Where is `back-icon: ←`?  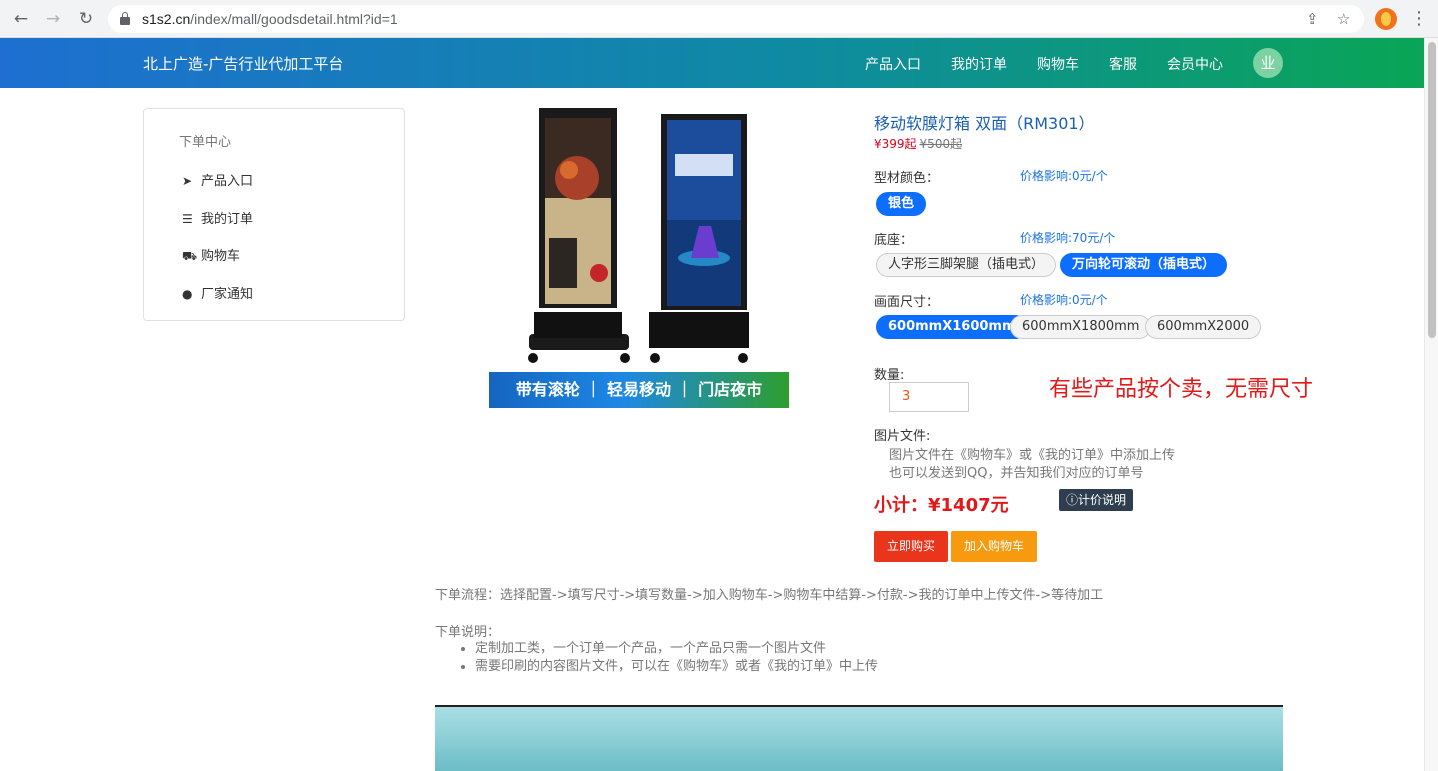 back-icon: ← is located at coordinates (21, 19).